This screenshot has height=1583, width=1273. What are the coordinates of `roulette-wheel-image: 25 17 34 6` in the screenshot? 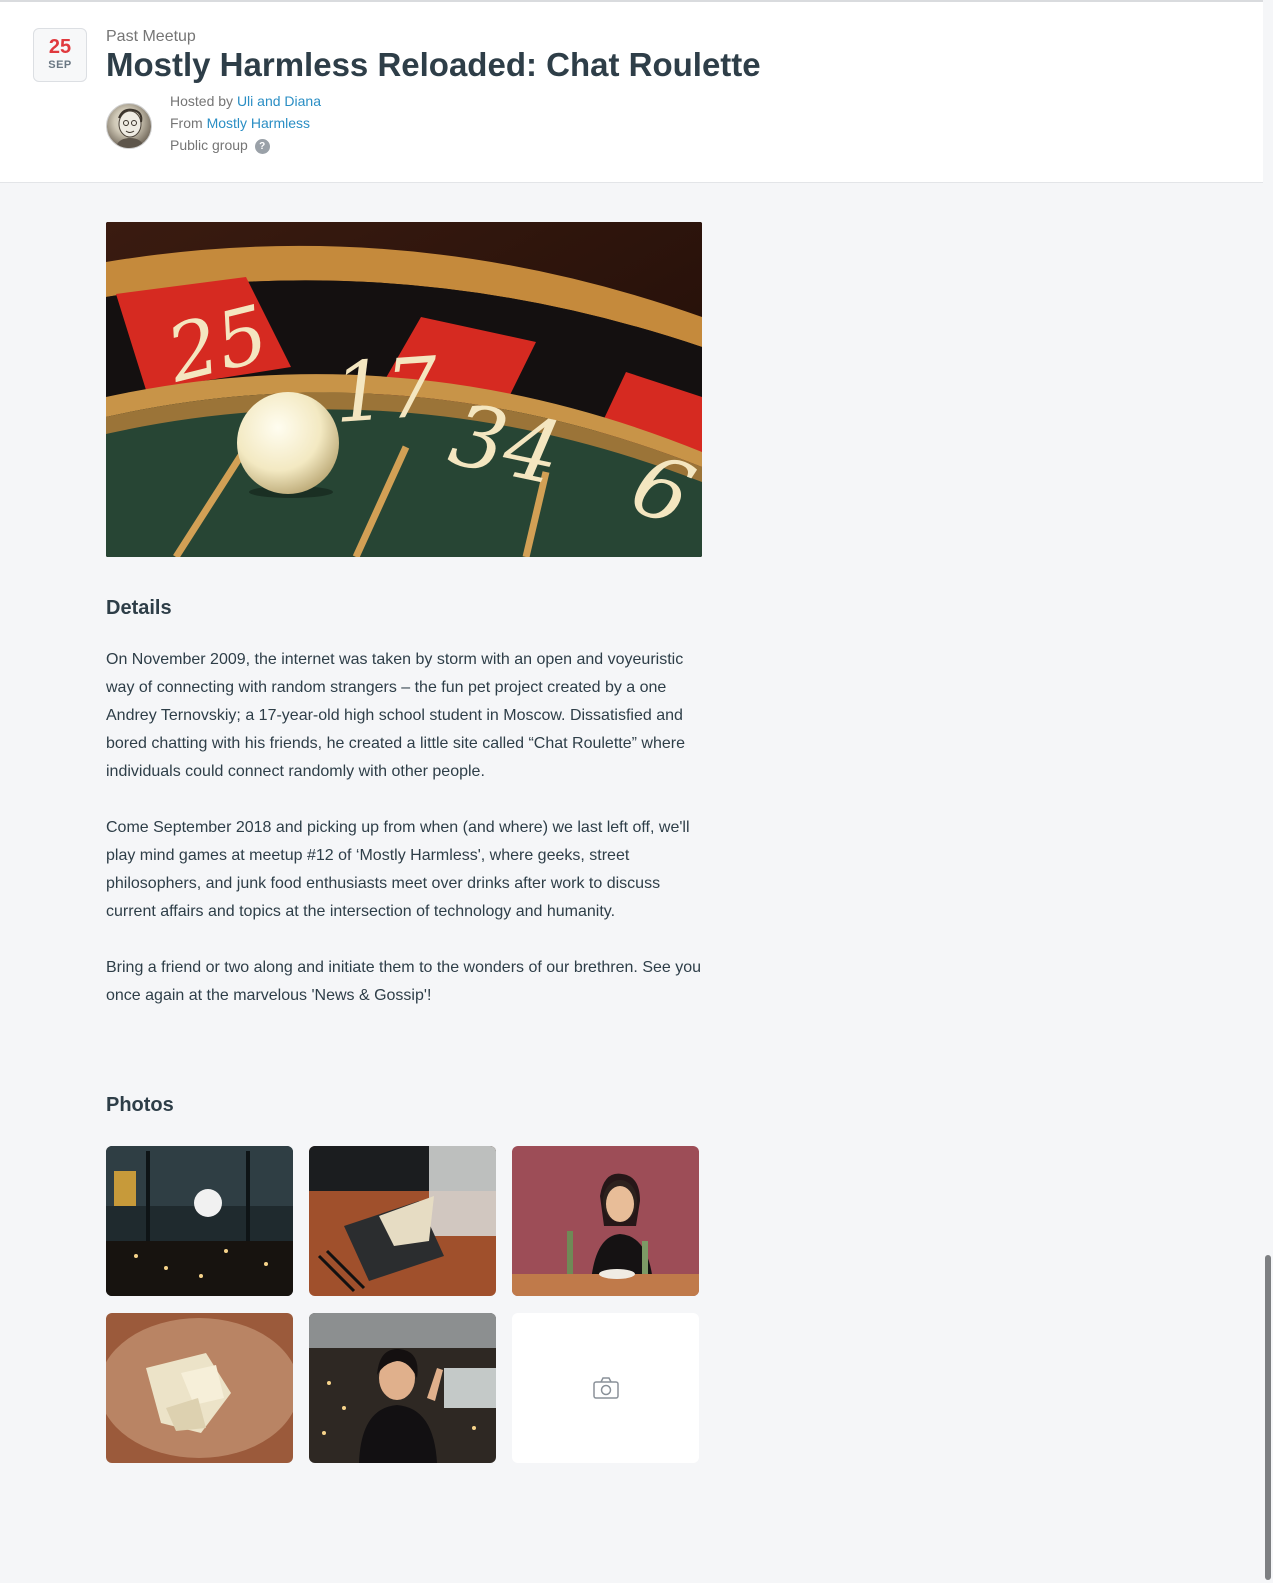 It's located at (404, 389).